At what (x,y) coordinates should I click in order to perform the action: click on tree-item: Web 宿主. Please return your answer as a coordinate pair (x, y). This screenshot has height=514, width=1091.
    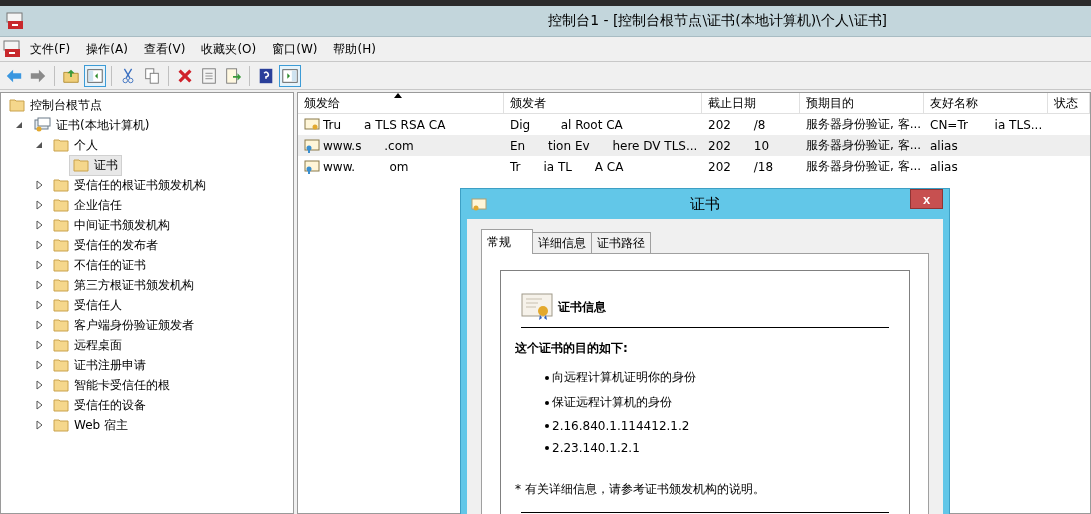
    Looking at the image, I should click on (90, 425).